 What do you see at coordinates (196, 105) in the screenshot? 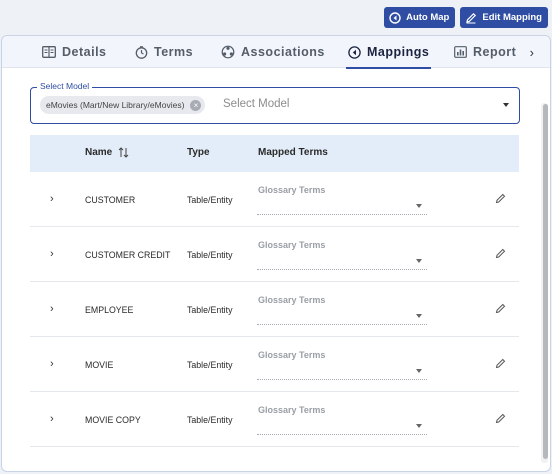
I see `chip-remove-icon: ×` at bounding box center [196, 105].